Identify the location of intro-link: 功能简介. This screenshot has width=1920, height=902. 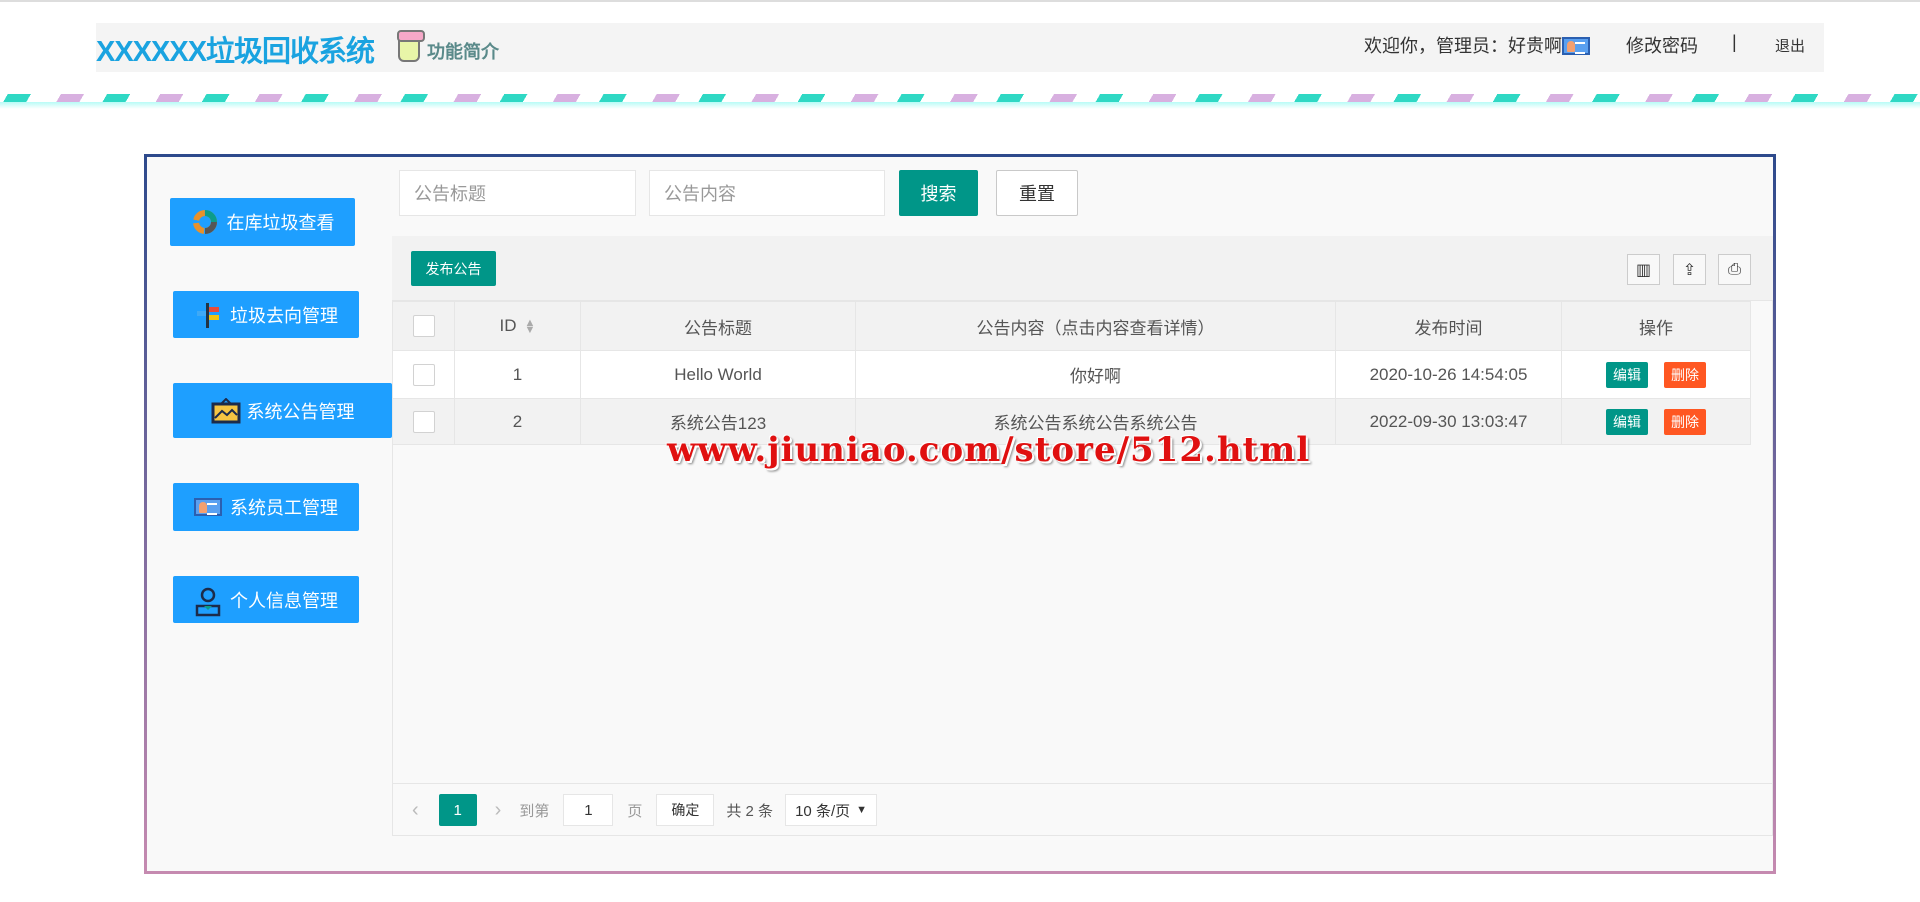
(463, 51).